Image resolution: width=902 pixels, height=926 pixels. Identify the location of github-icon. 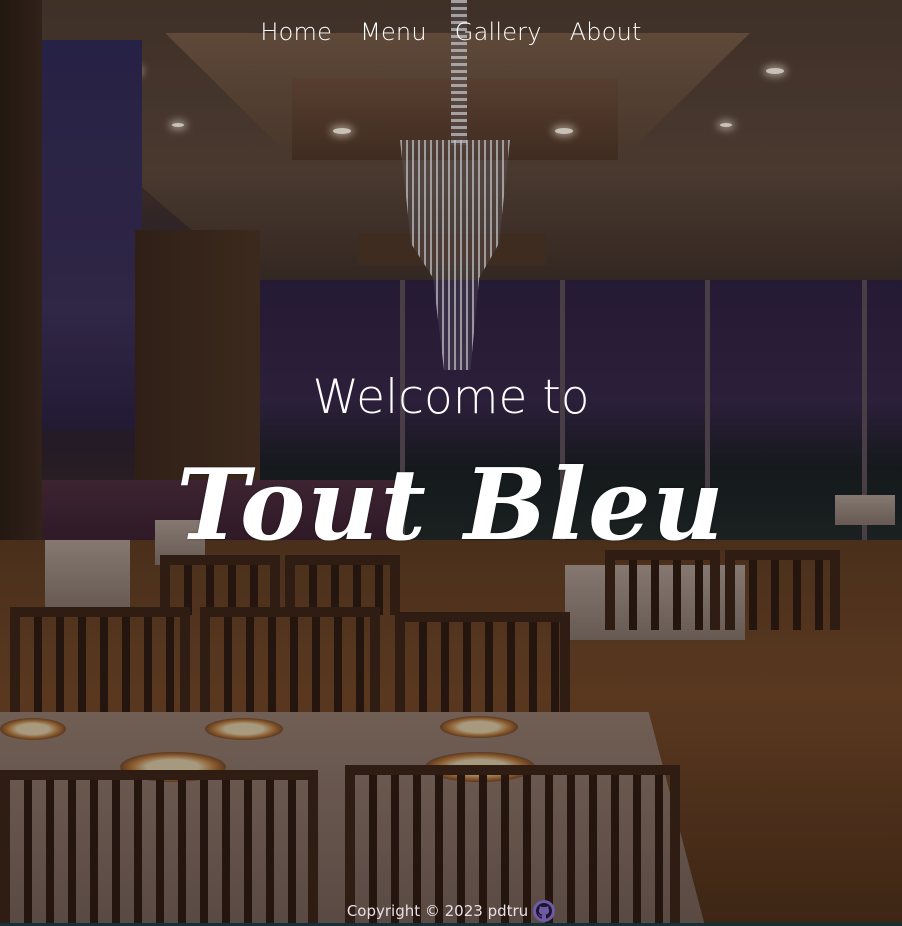
(544, 911).